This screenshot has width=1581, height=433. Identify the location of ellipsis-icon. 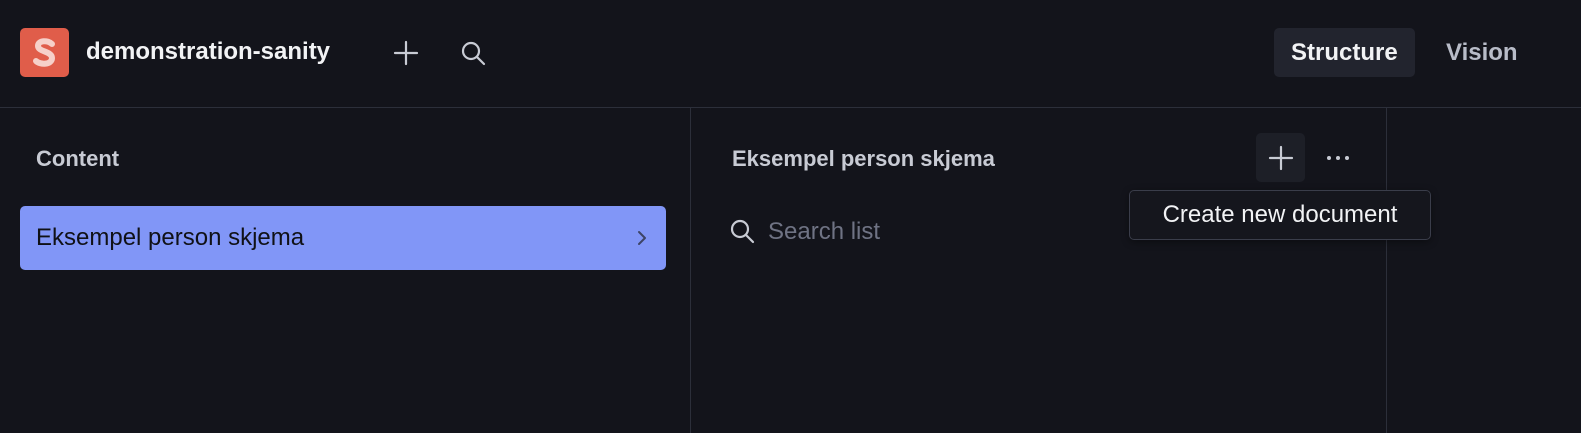
(1337, 157).